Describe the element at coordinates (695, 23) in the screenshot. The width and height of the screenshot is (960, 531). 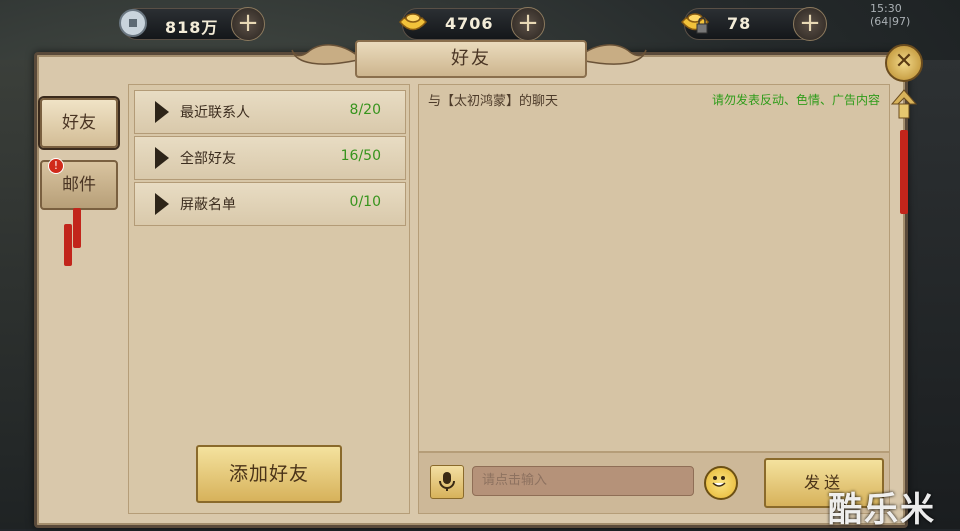
I see `locked-gold-ingot-icon` at that location.